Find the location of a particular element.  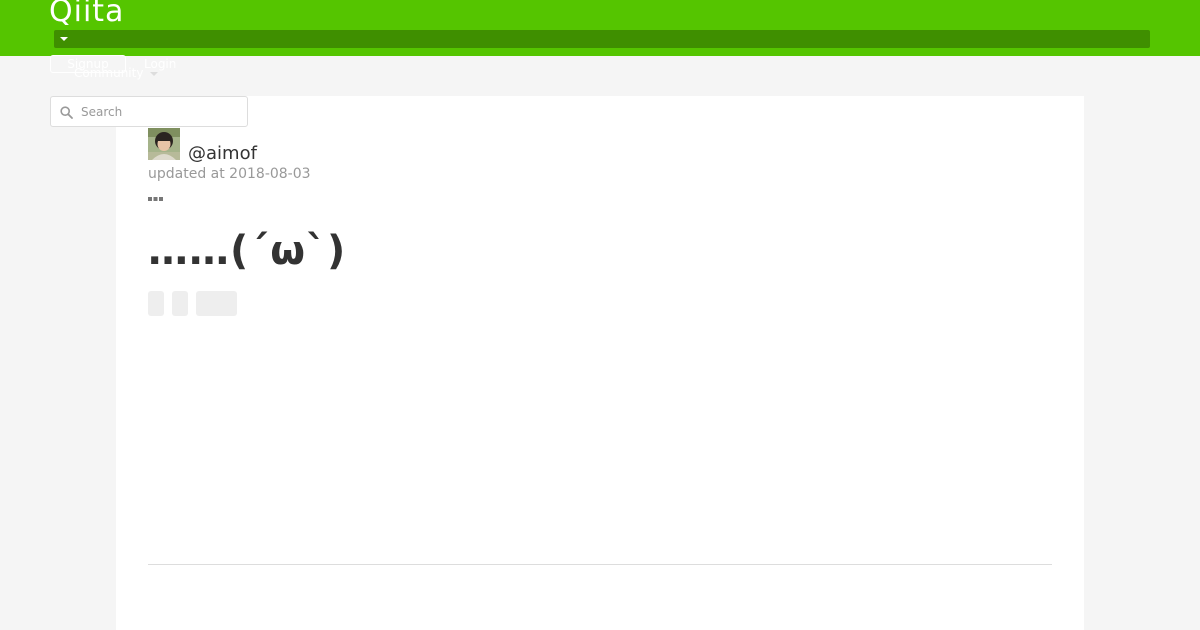

more-options-icon is located at coordinates (156, 194).